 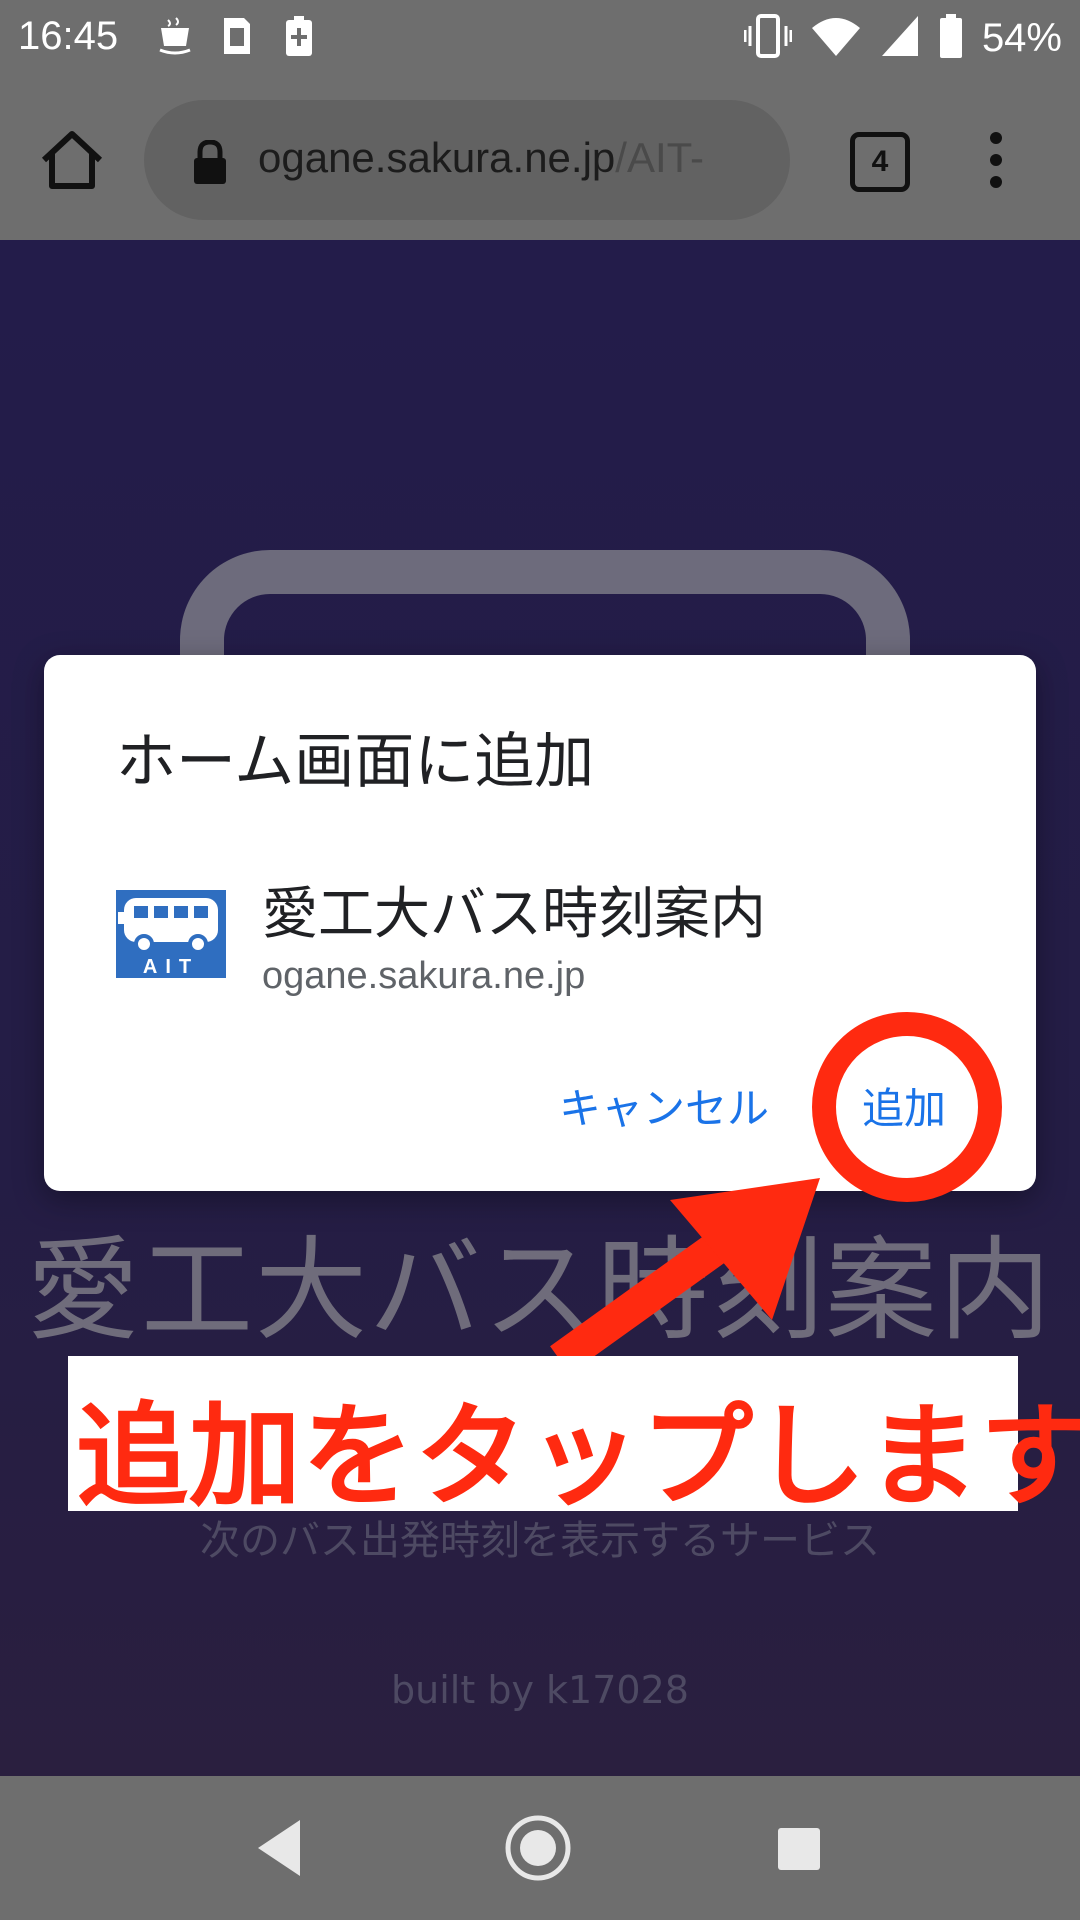 I want to click on pointer-arrow-icon, so click(x=685, y=1276).